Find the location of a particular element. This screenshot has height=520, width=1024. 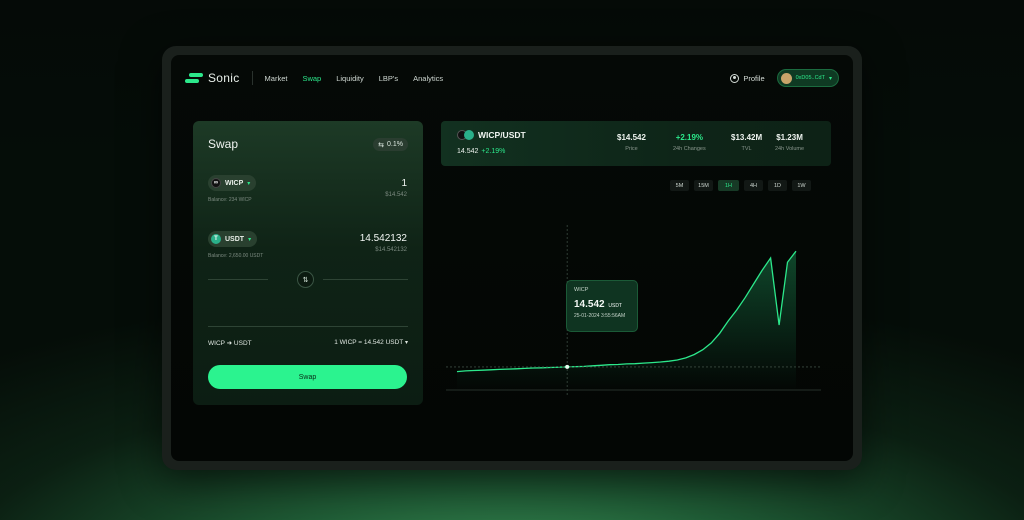

to-amount-usd: $14.542132 is located at coordinates (391, 250).